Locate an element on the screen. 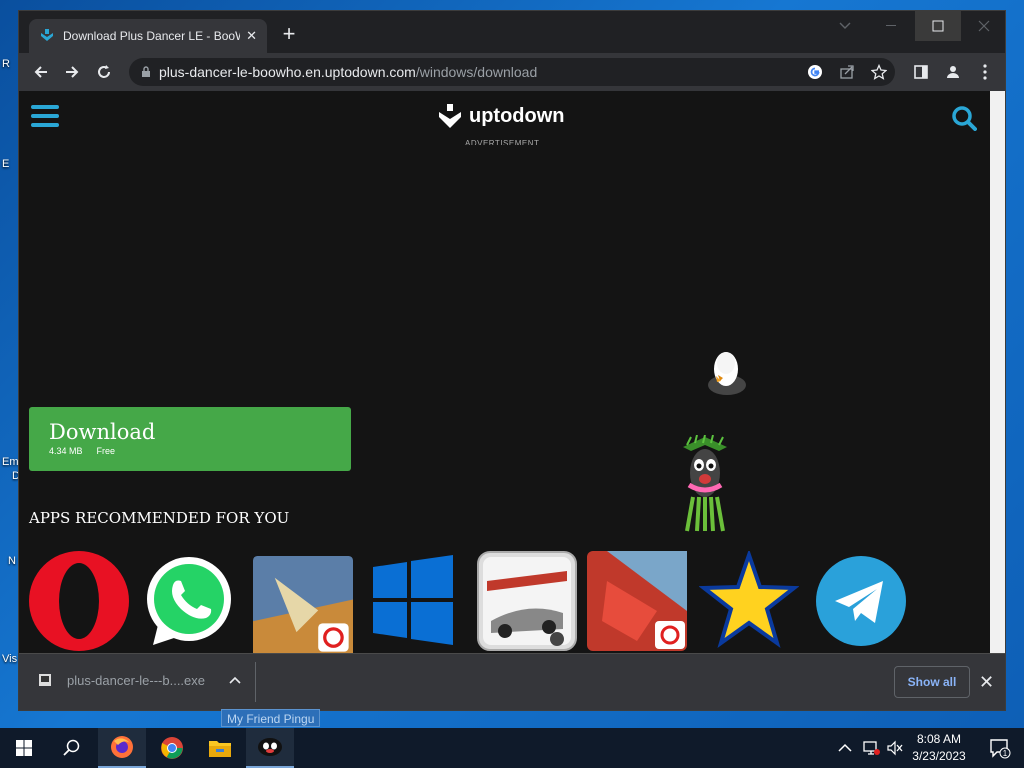  divider is located at coordinates (255, 682).